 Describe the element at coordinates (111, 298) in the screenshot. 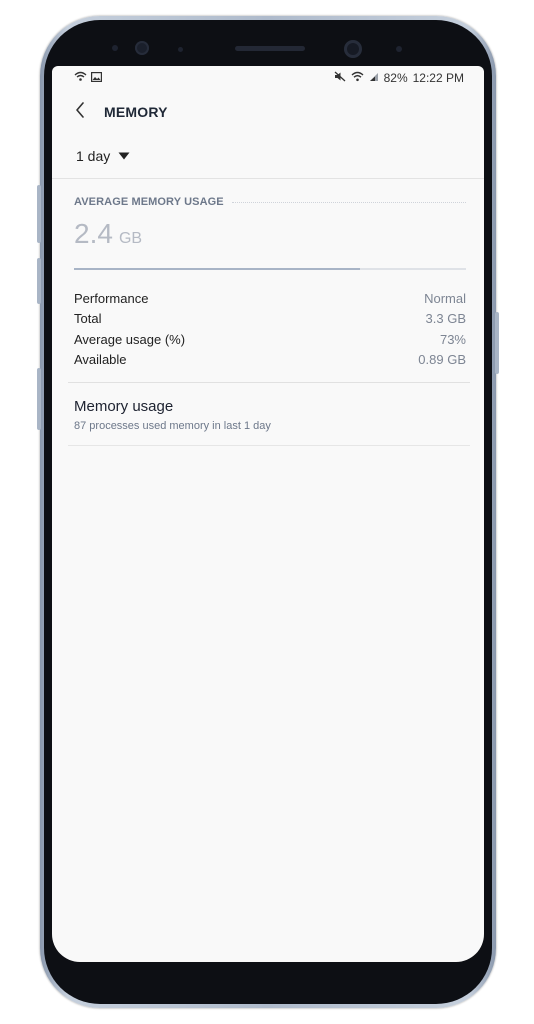

I see `stat-label: Performance` at that location.